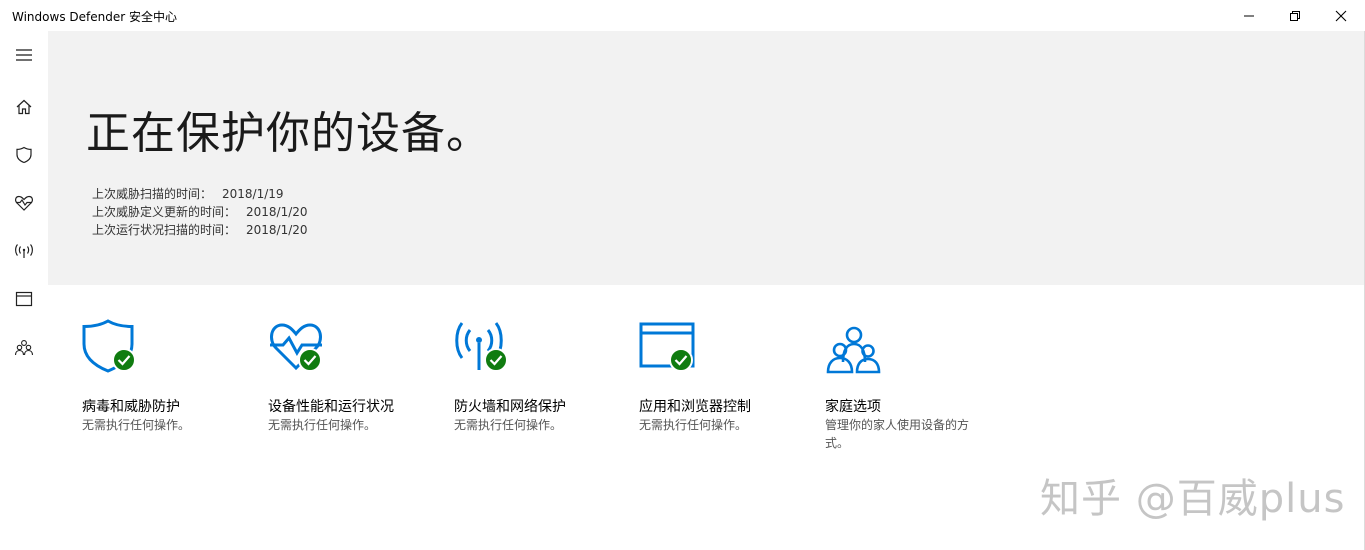  Describe the element at coordinates (331, 407) in the screenshot. I see `tile-title: 设备性能和运行状况` at that location.